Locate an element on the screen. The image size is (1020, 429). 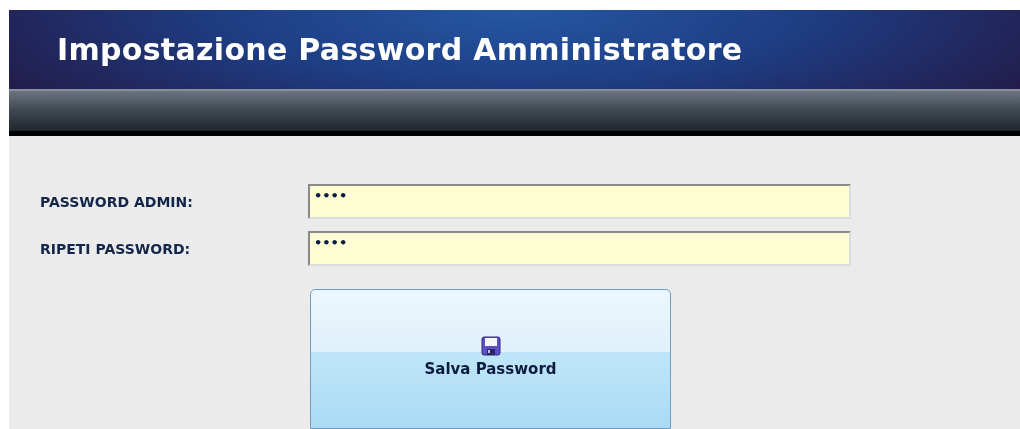
field-label: PASSWORD ADMIN: is located at coordinates (117, 201).